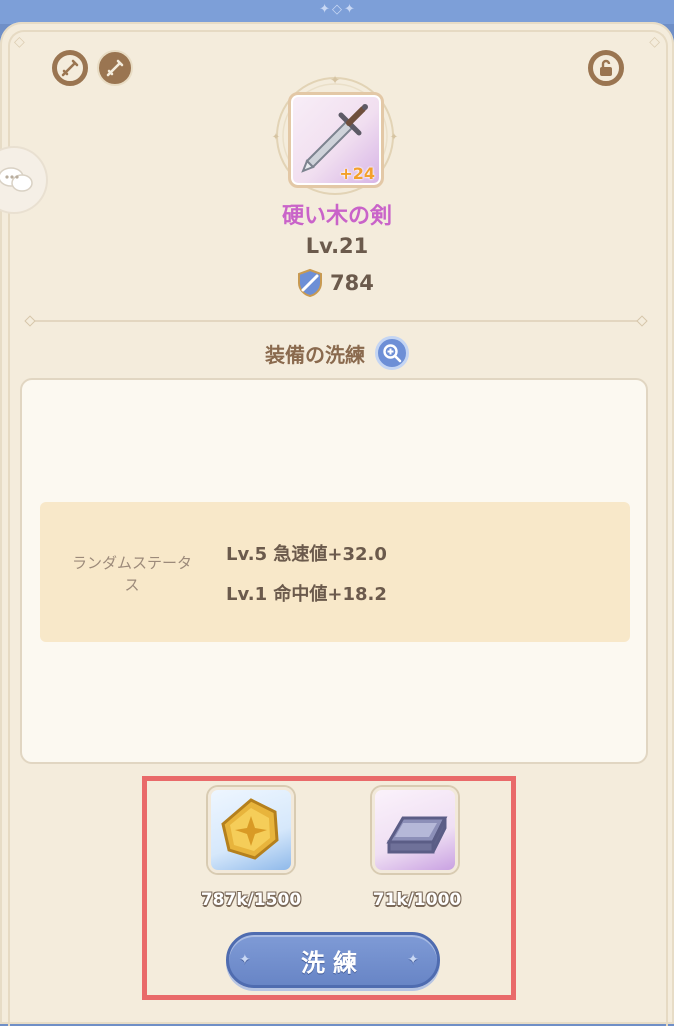  Describe the element at coordinates (336, 321) in the screenshot. I see `divider` at that location.